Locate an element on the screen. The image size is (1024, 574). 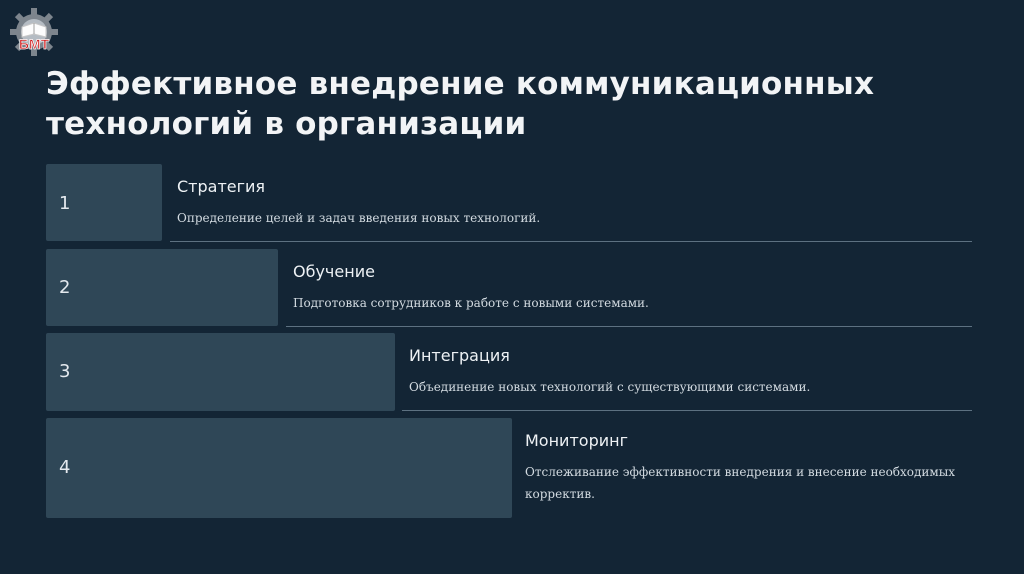
step-3-box: 3 is located at coordinates (220, 372).